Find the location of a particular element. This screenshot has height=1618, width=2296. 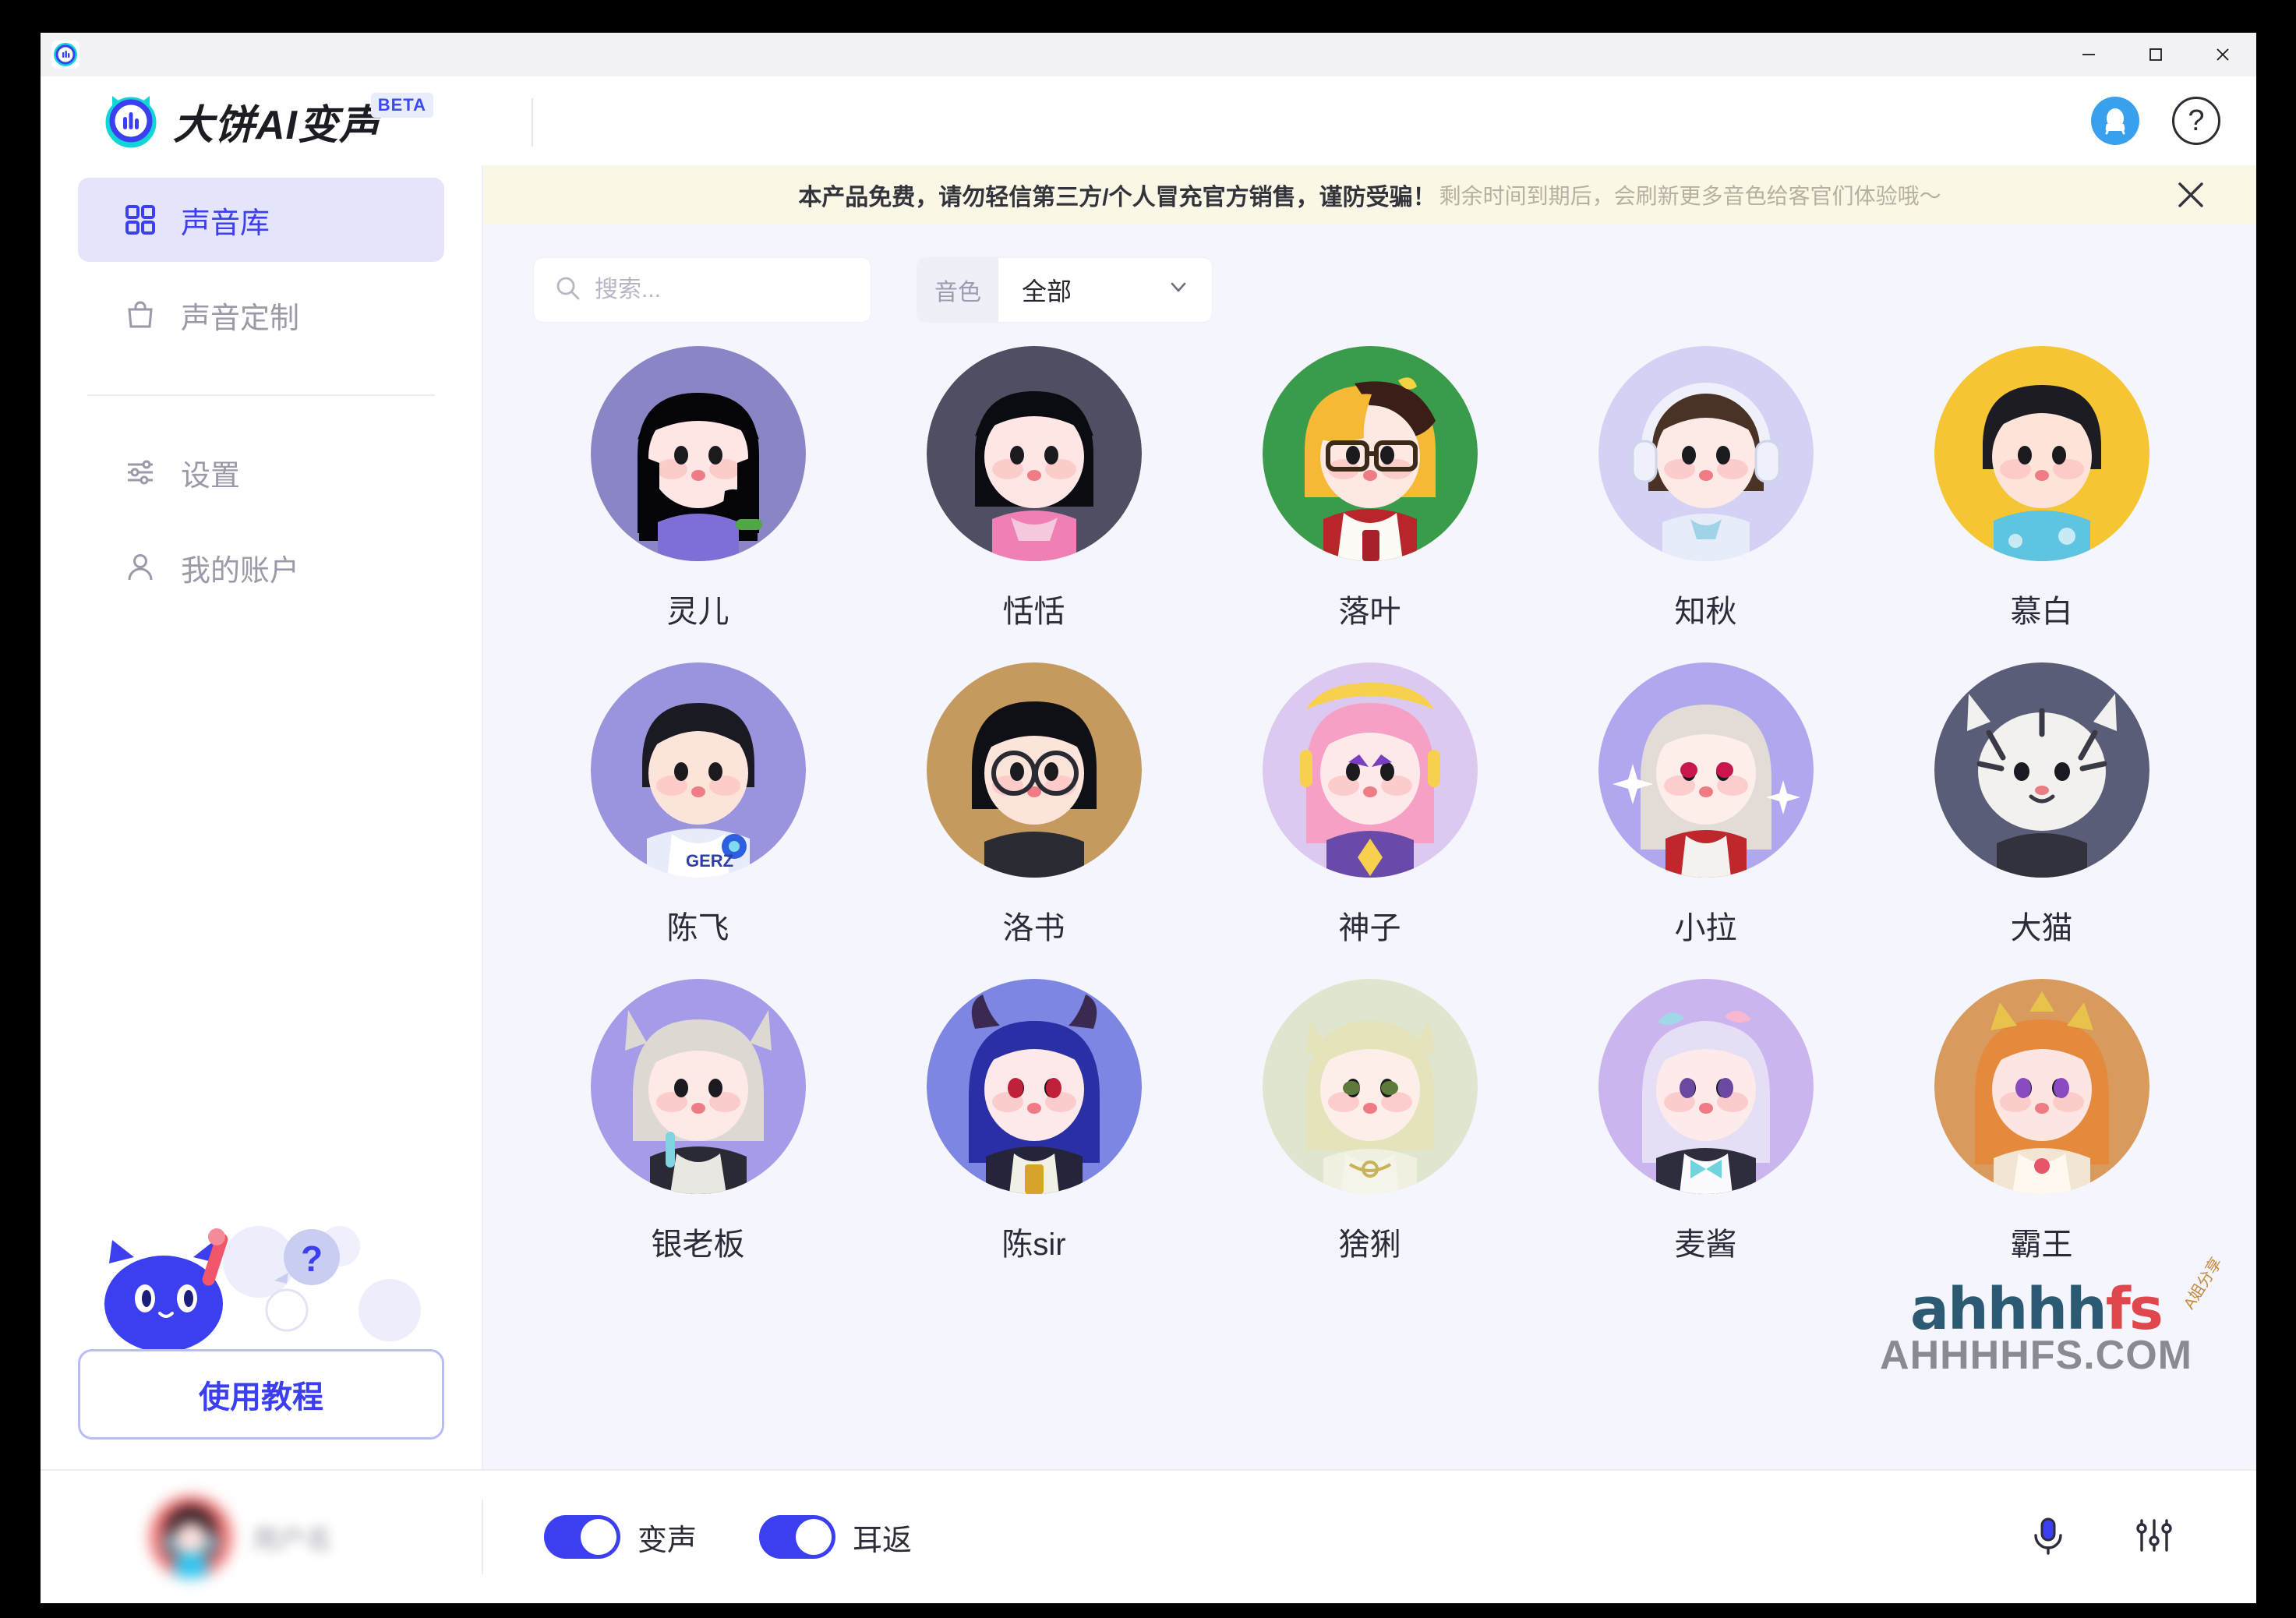

voice-avatar-icon: GERZ is located at coordinates (698, 770).